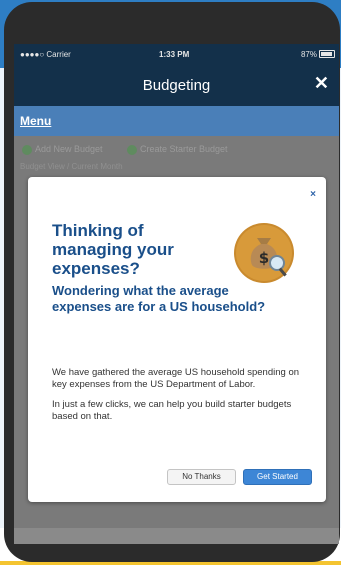 The height and width of the screenshot is (565, 341). I want to click on get-started-button: Get Started, so click(277, 477).